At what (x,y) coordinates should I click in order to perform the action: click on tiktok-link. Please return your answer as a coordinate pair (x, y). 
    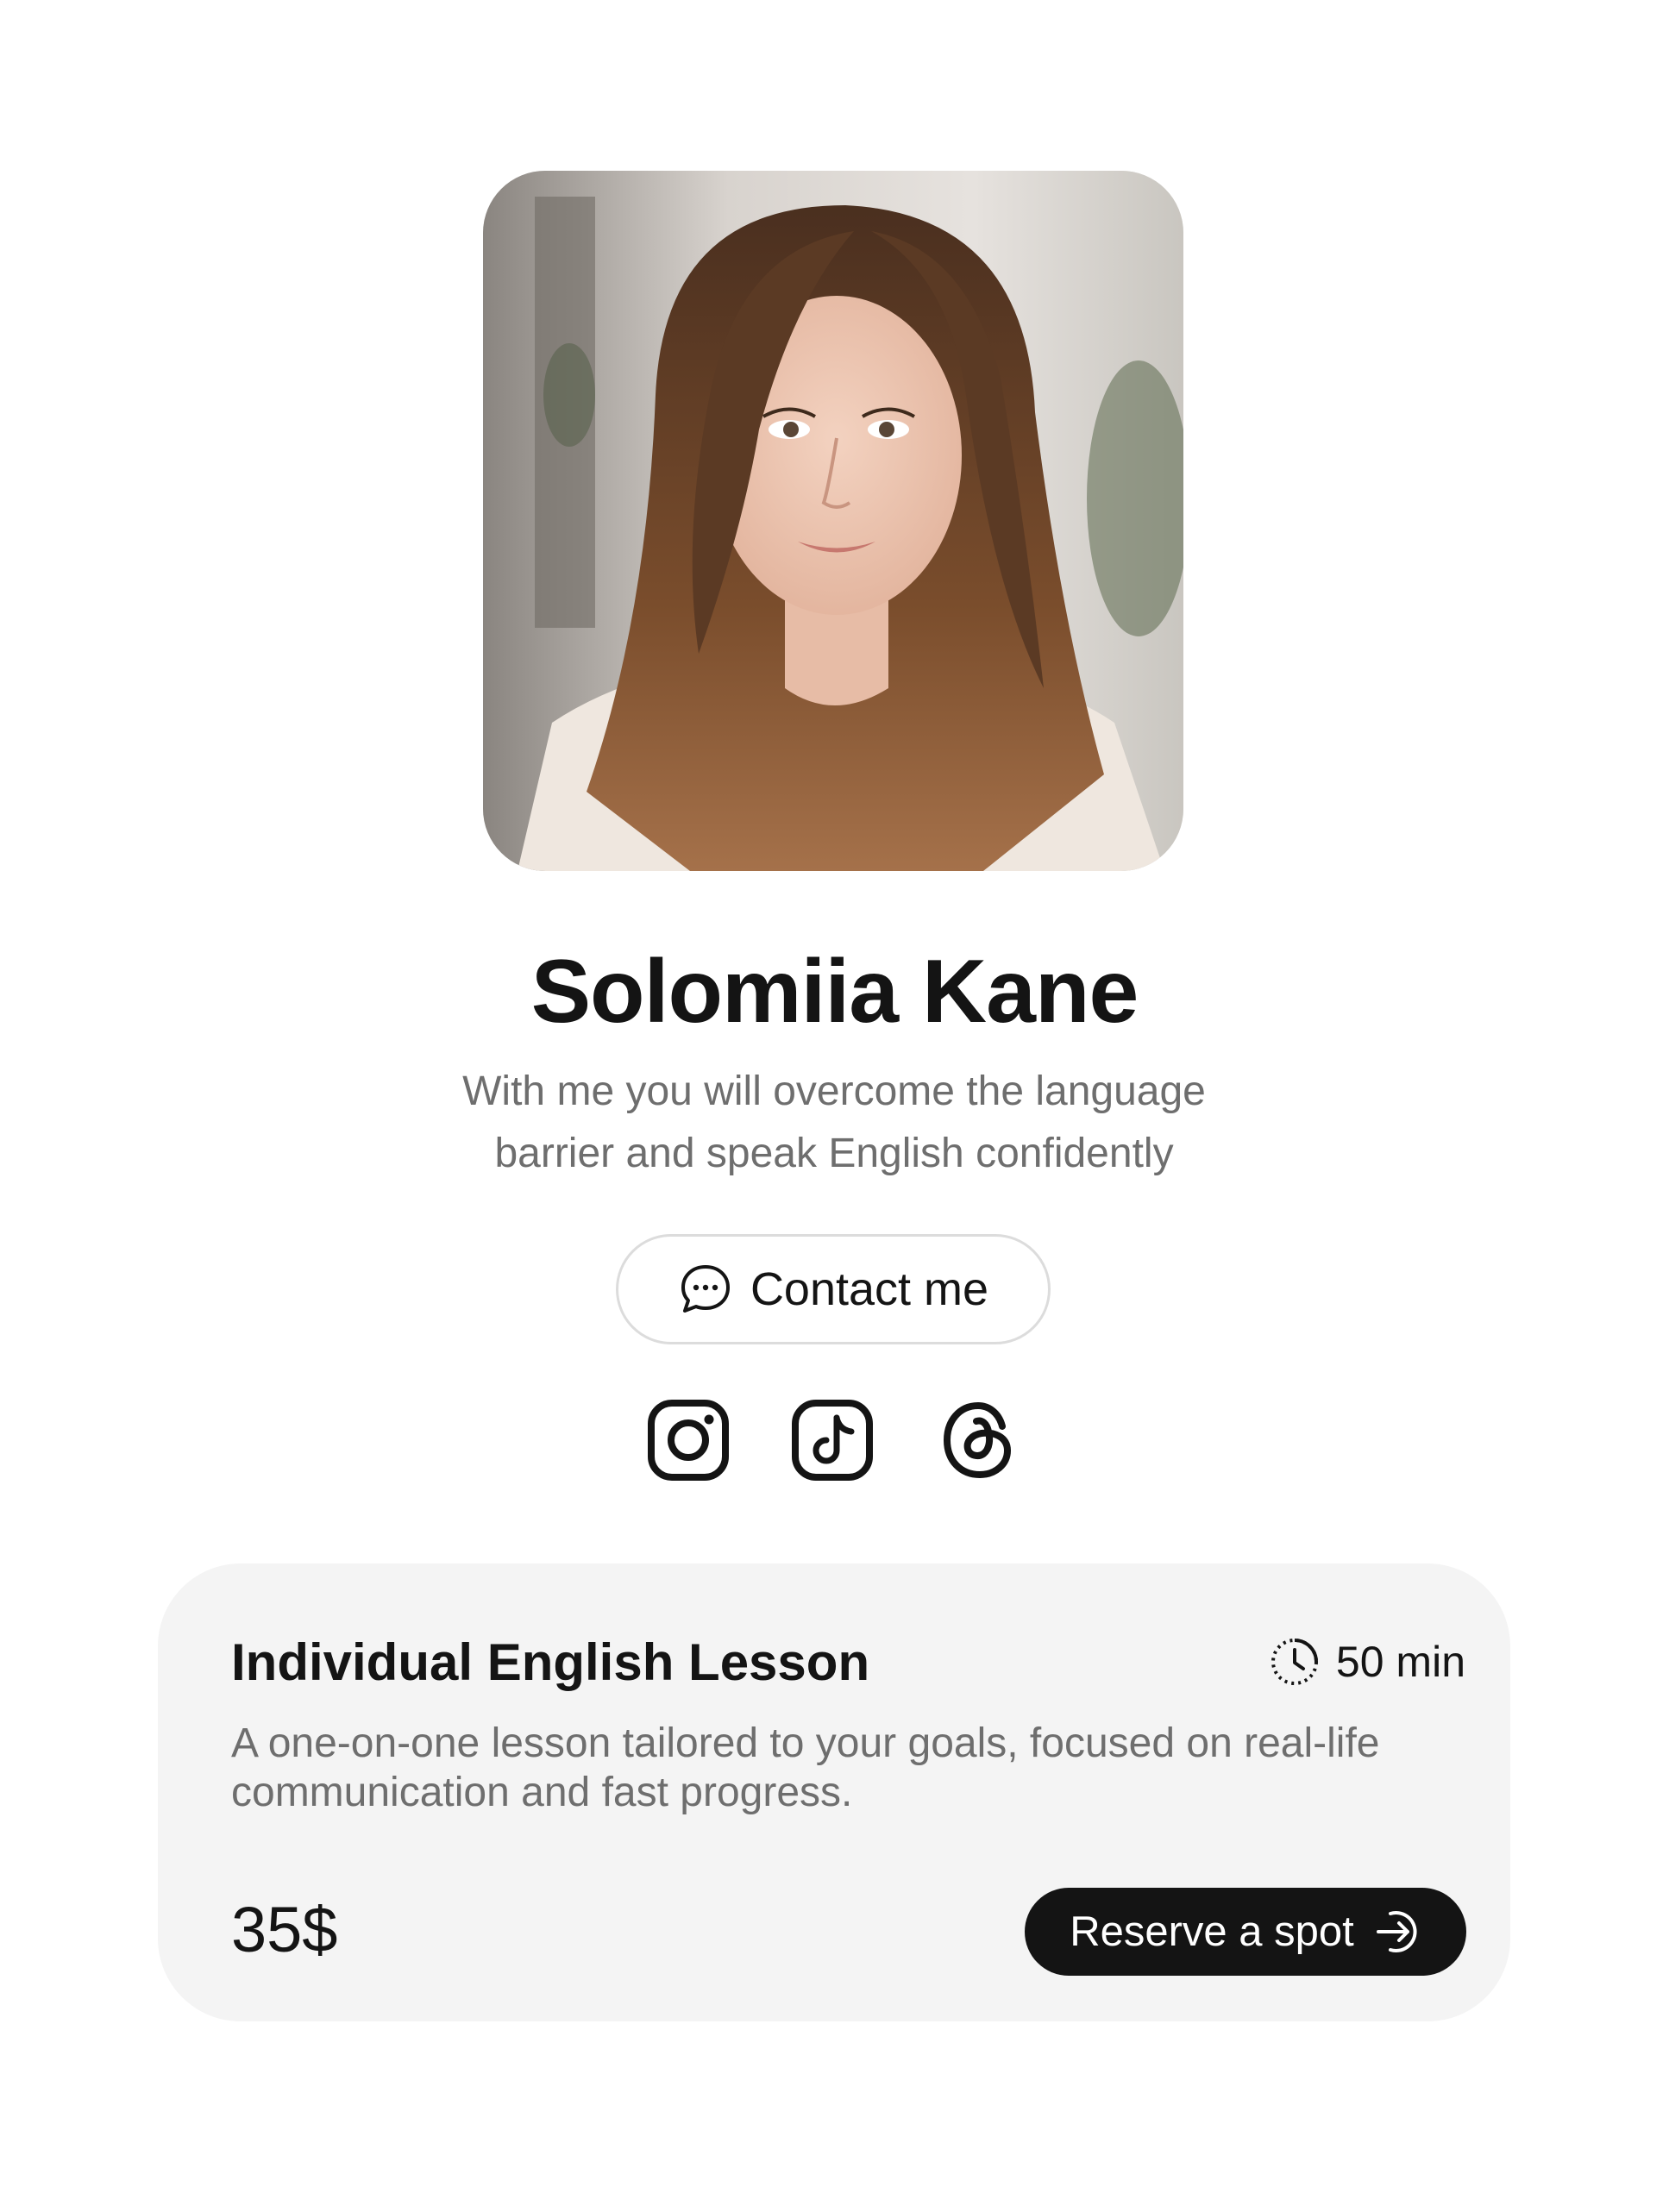
    Looking at the image, I should click on (832, 1440).